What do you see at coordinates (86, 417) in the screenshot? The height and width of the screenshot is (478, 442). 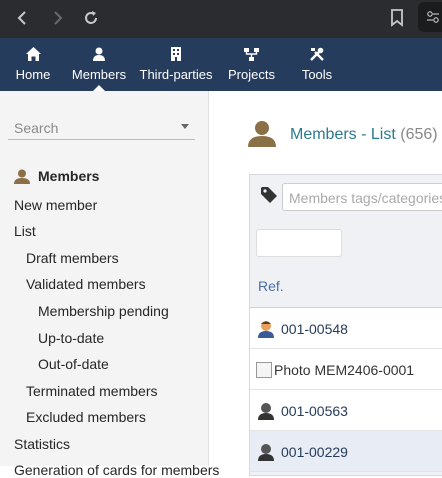 I see `sidebar-item-excluded: Excluded members` at bounding box center [86, 417].